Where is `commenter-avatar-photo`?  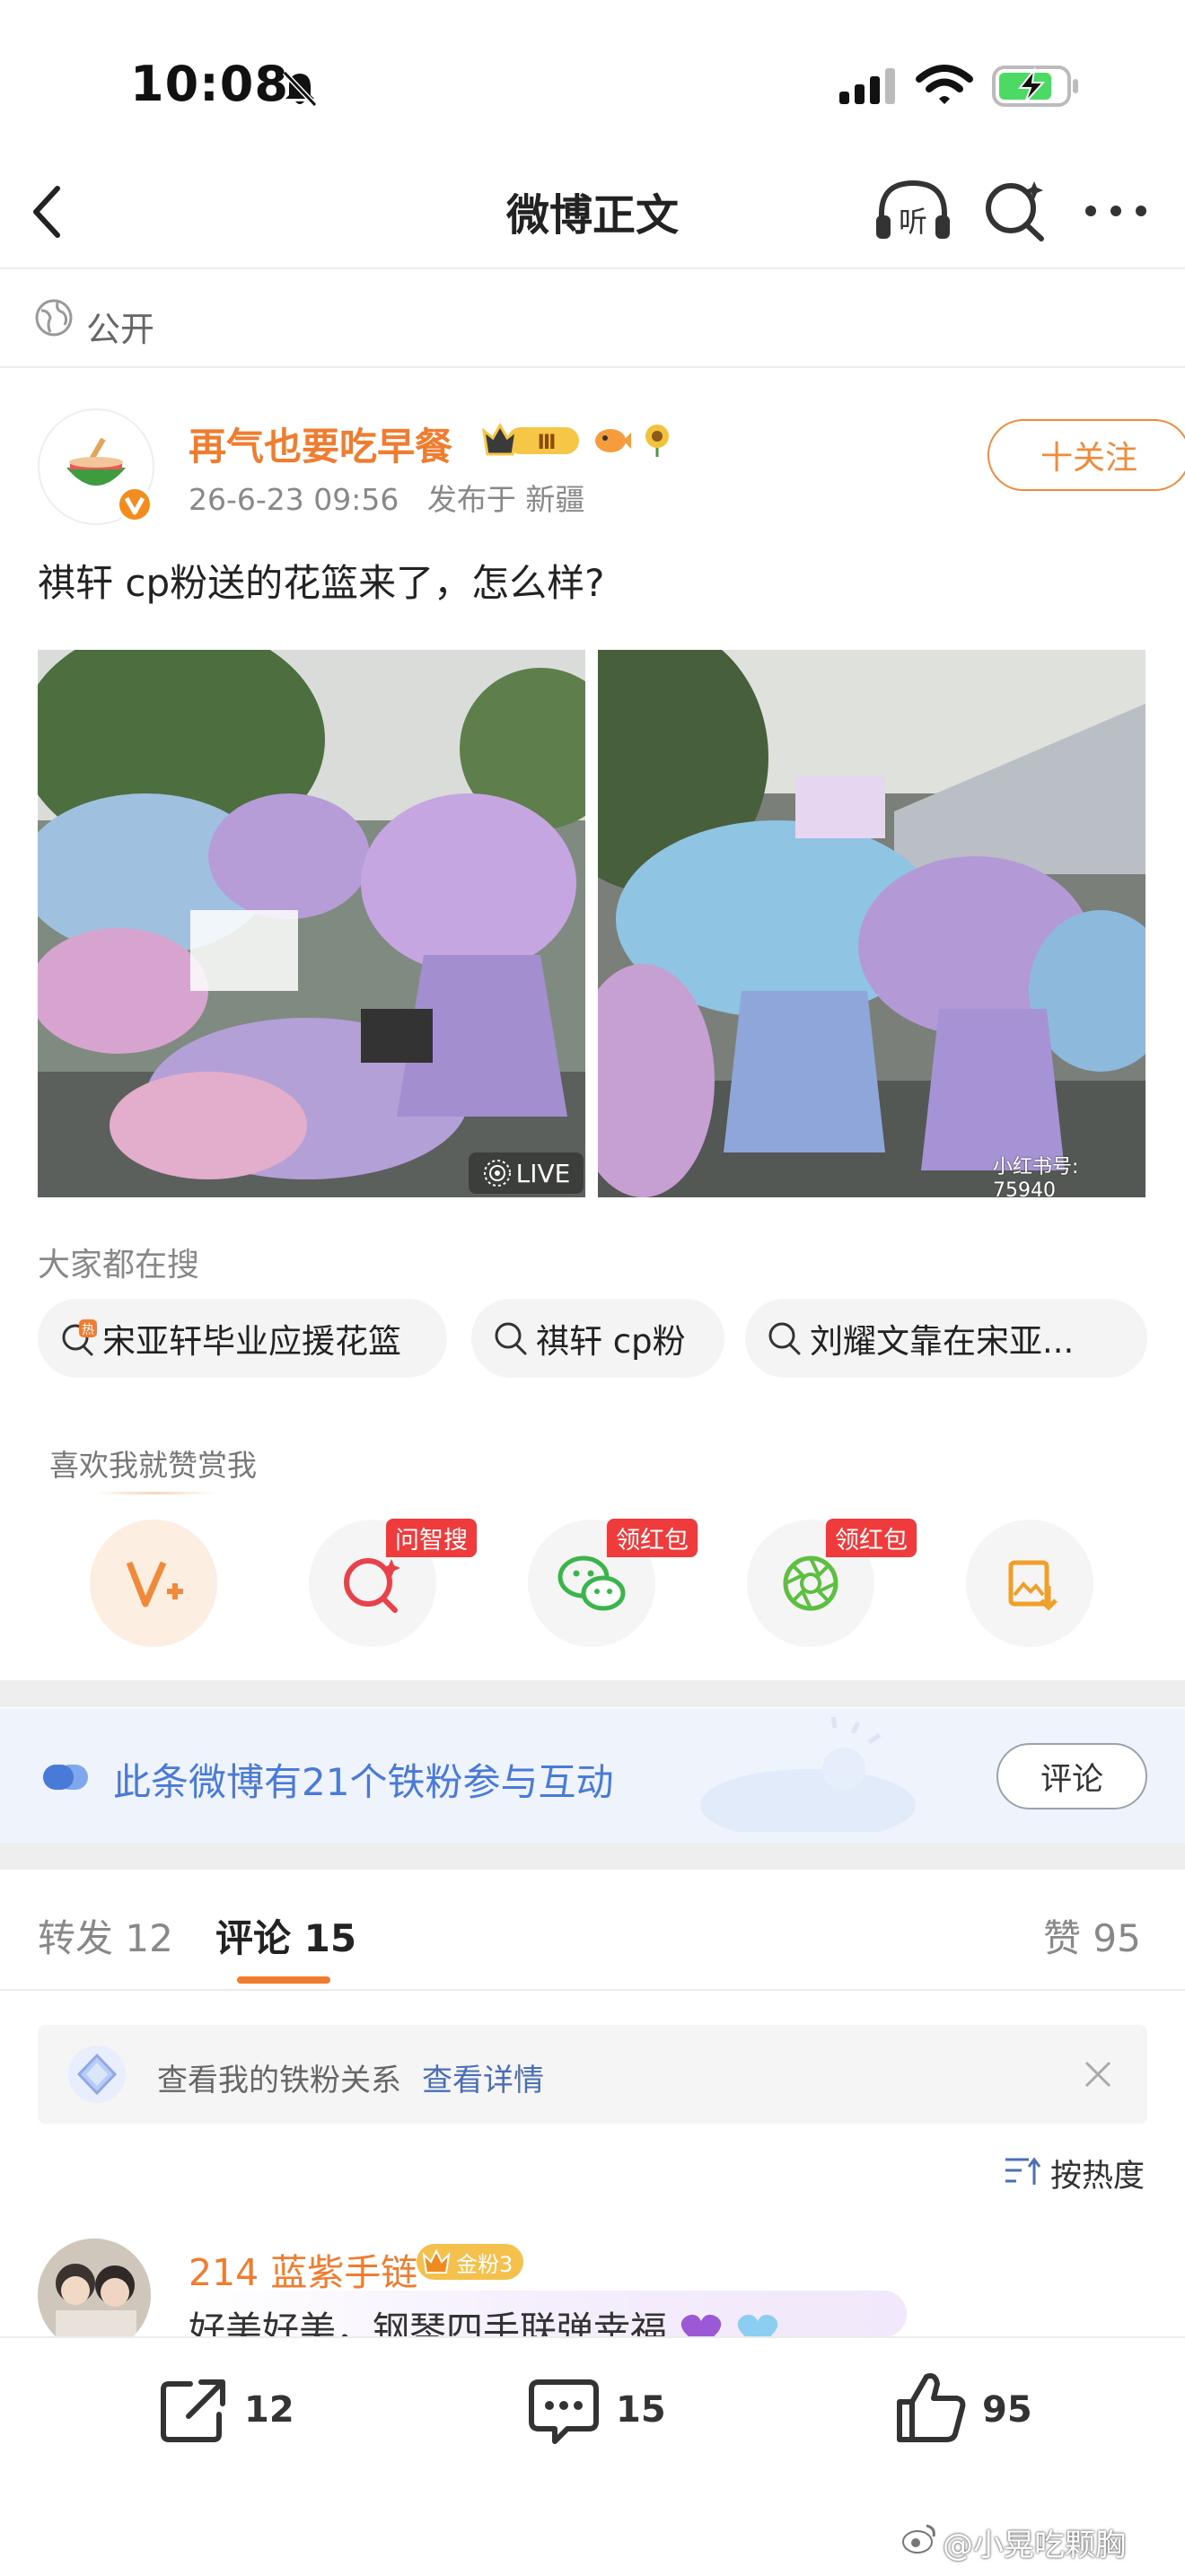
commenter-avatar-photo is located at coordinates (94, 2295).